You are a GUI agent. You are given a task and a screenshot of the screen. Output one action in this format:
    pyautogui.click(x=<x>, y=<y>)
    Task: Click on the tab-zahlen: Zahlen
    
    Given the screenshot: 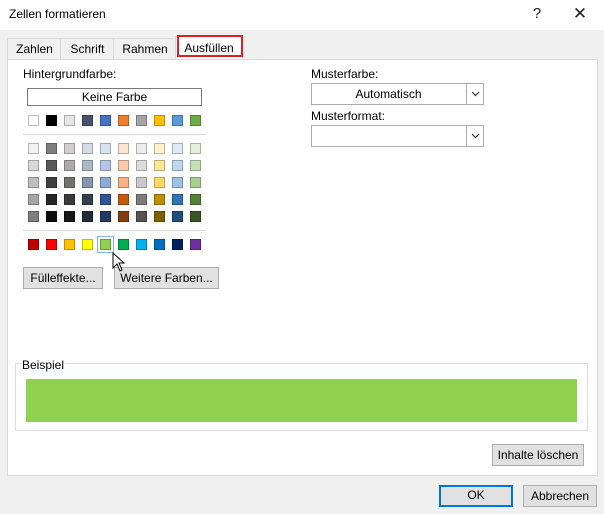 What is the action you would take?
    pyautogui.click(x=34, y=48)
    